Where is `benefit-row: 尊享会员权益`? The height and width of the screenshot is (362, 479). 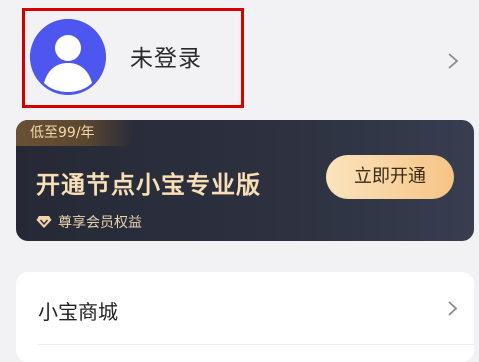 benefit-row: 尊享会员权益 is located at coordinates (89, 222).